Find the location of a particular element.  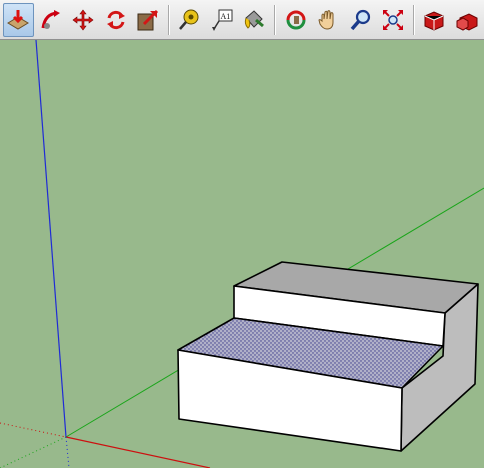

text-label-icon: A1 is located at coordinates (222, 20).